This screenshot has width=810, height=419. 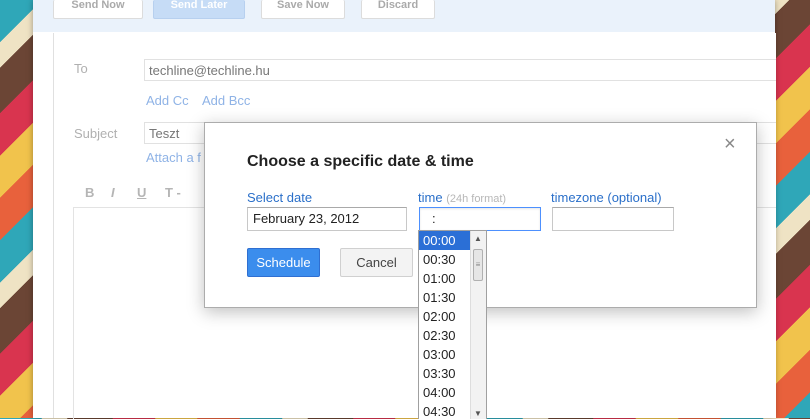 What do you see at coordinates (478, 325) in the screenshot?
I see `dropdown-scrollbar: ▲ ≡ ▼` at bounding box center [478, 325].